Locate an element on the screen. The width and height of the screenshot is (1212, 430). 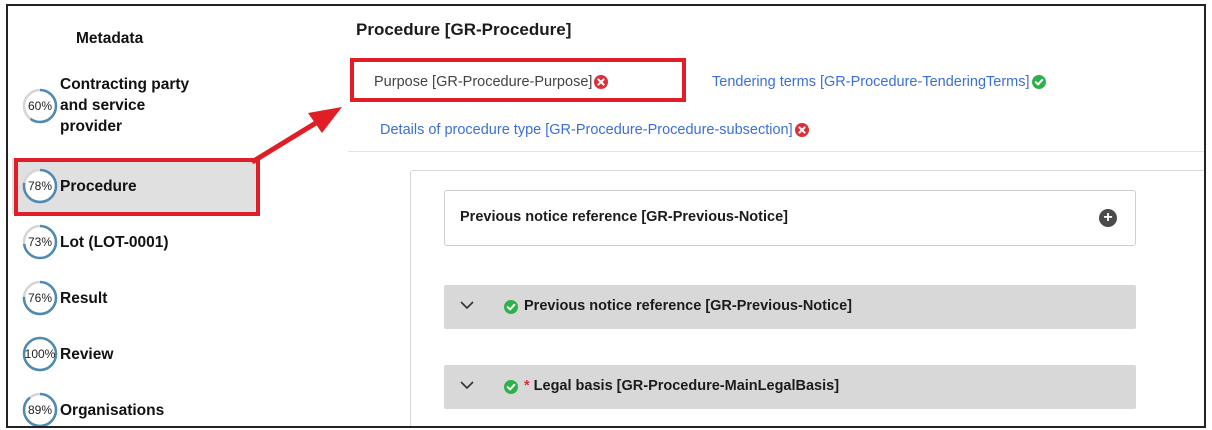
tab-purpose: Purpose [GR-Procedure-Purpose] is located at coordinates (491, 82).